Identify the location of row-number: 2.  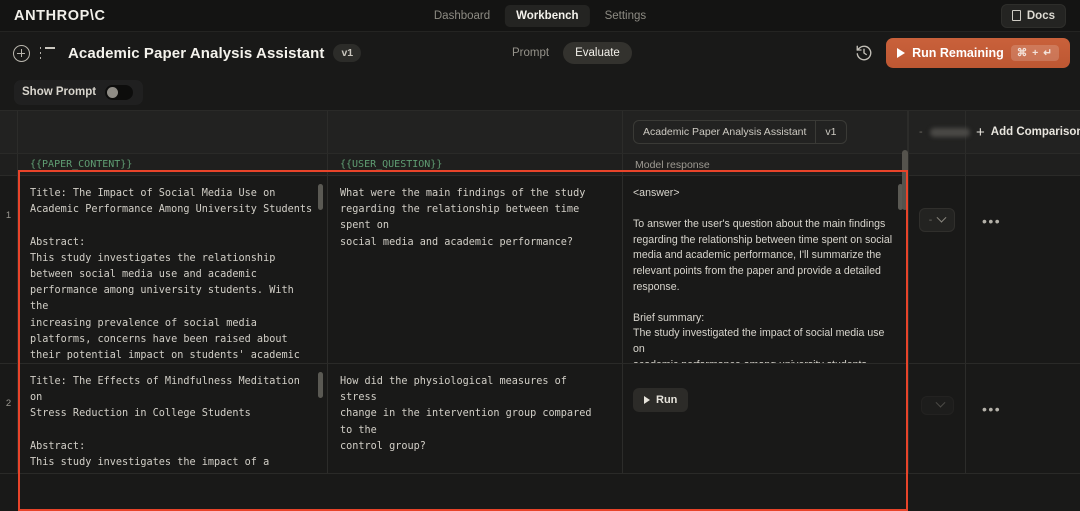
(9, 418).